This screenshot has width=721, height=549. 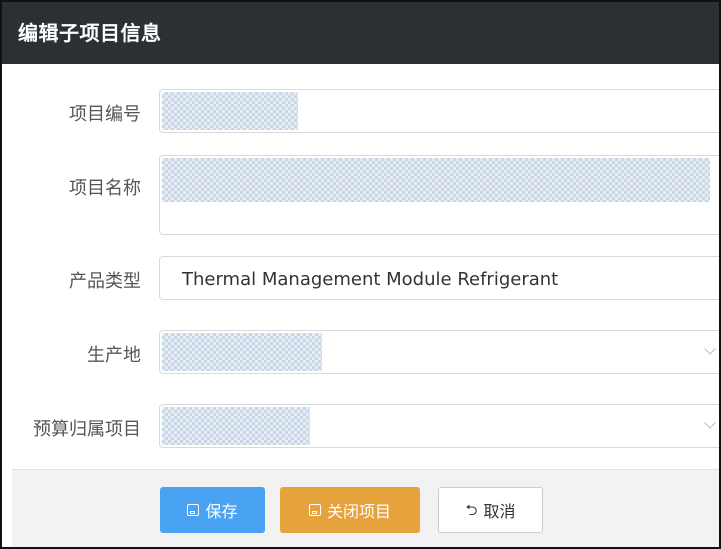 I want to click on project-name-input, so click(x=439, y=195).